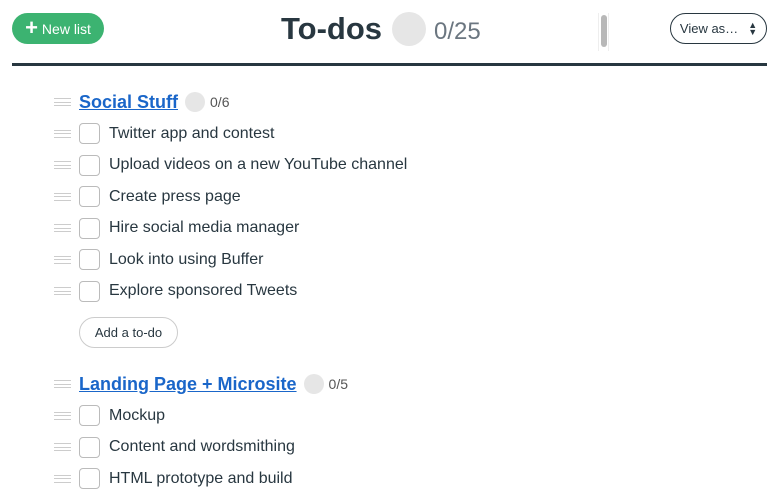 The width and height of the screenshot is (783, 500). Describe the element at coordinates (128, 332) in the screenshot. I see `add-todo-button: Add a to-do` at that location.